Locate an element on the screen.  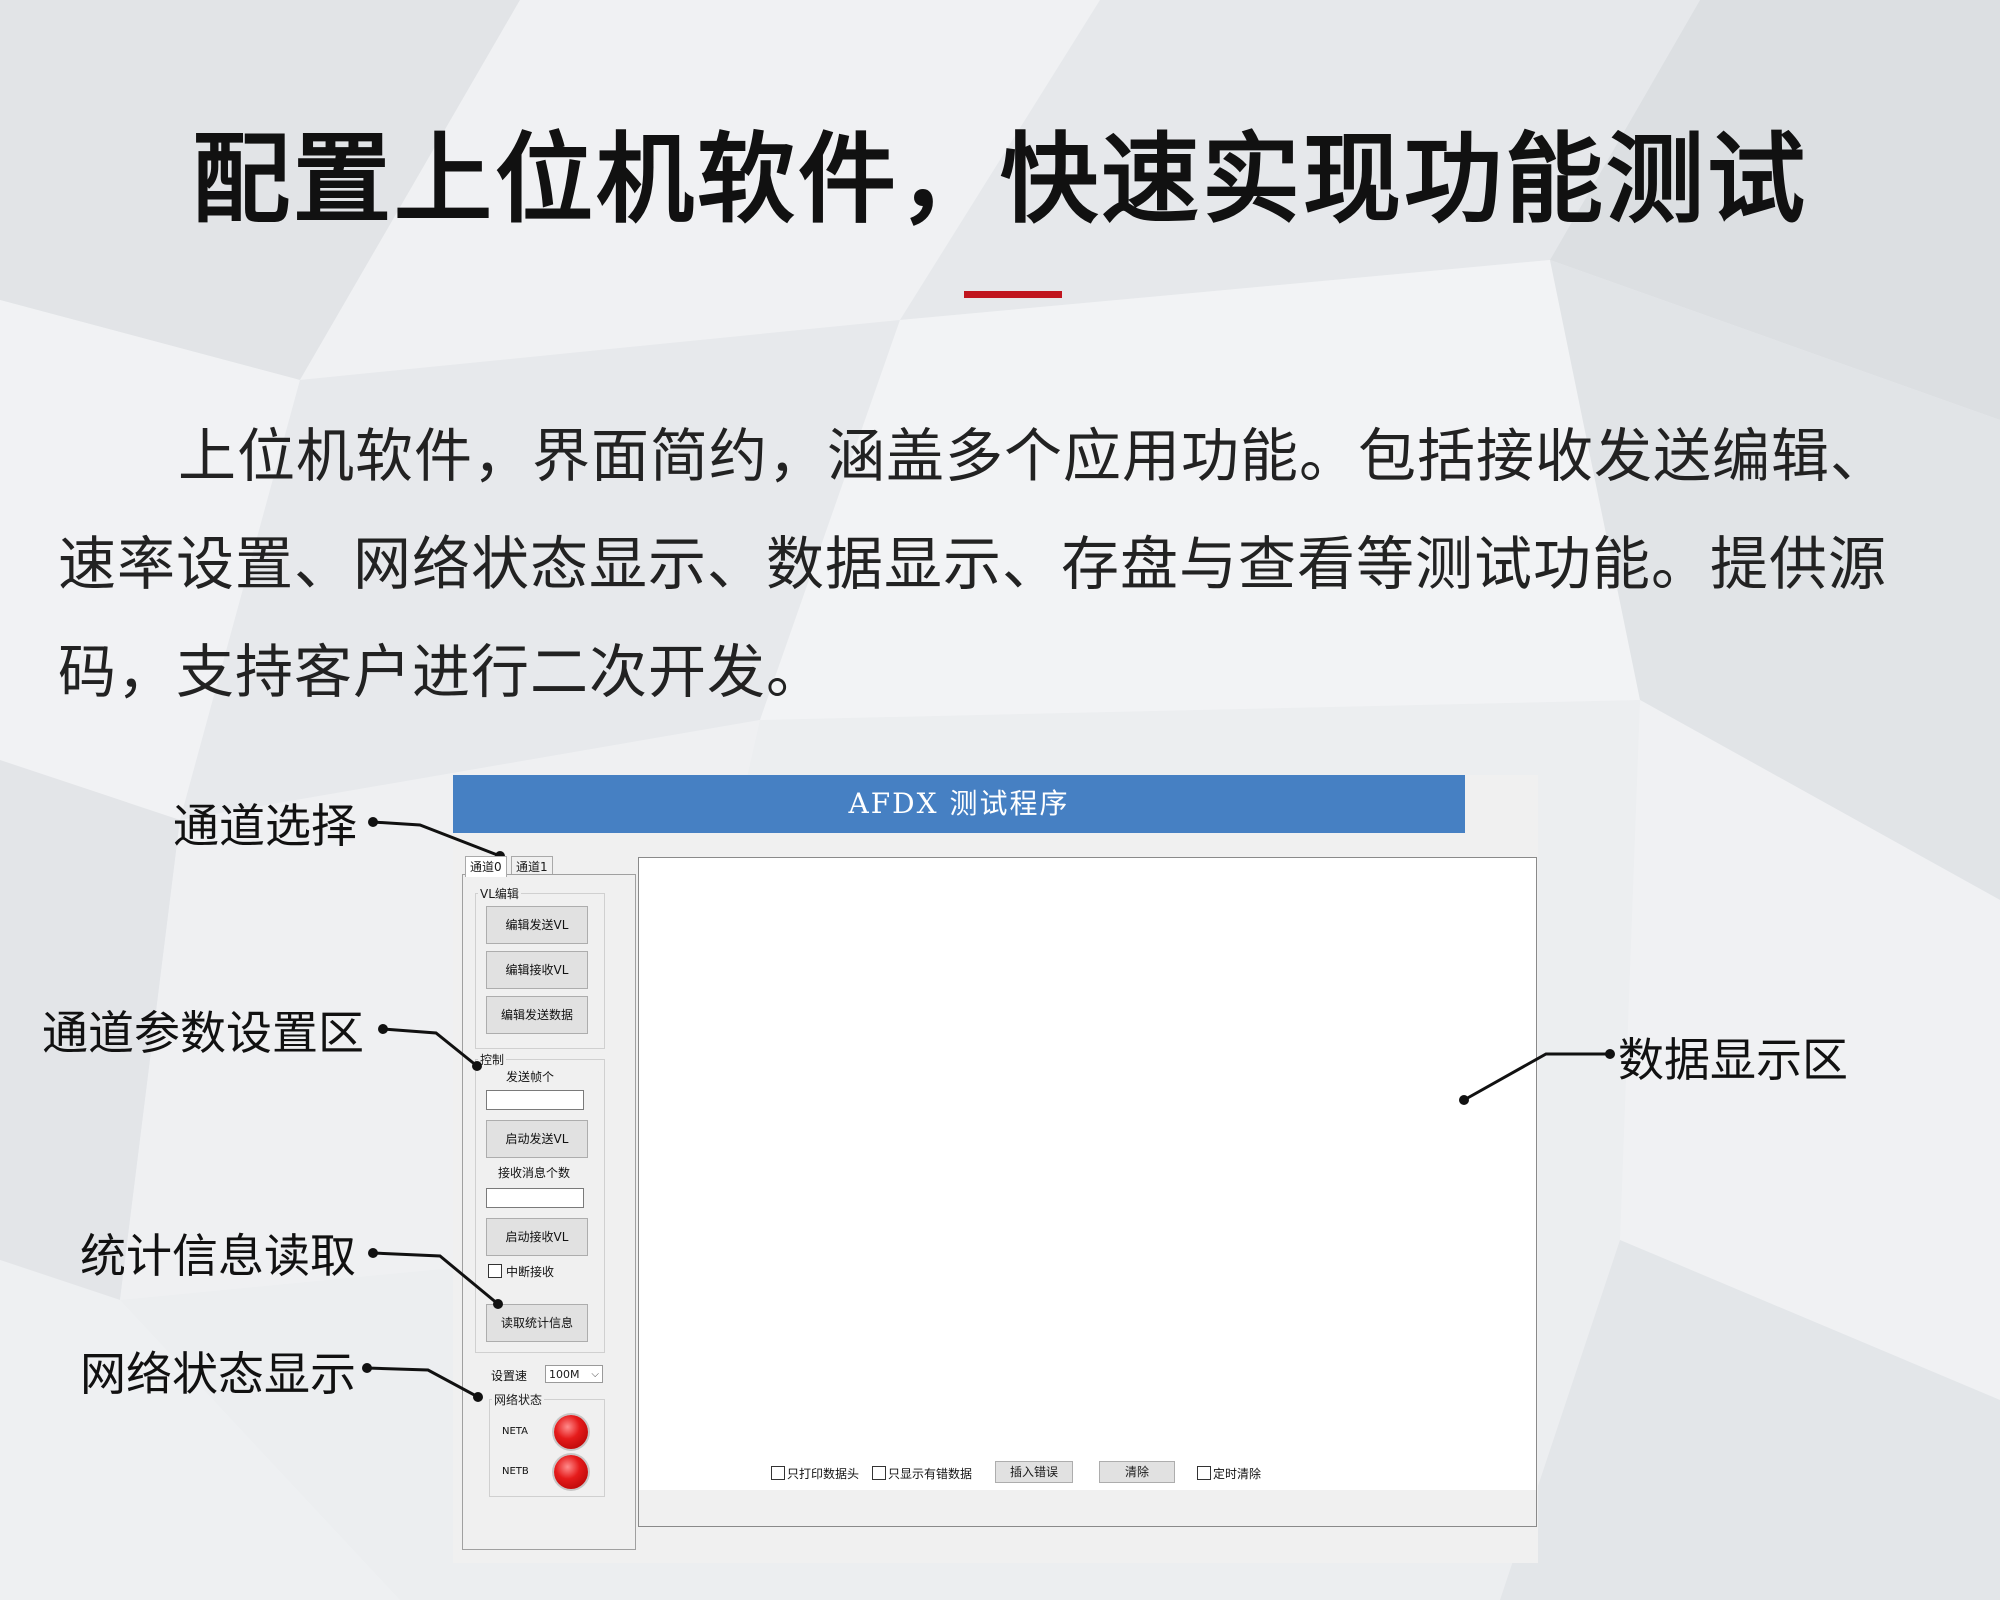
control-group: 控制 发送帧个 启动发送VL 接收消息个数 启动接收VL 中断接收 读取统计信息 is located at coordinates (540, 1202).